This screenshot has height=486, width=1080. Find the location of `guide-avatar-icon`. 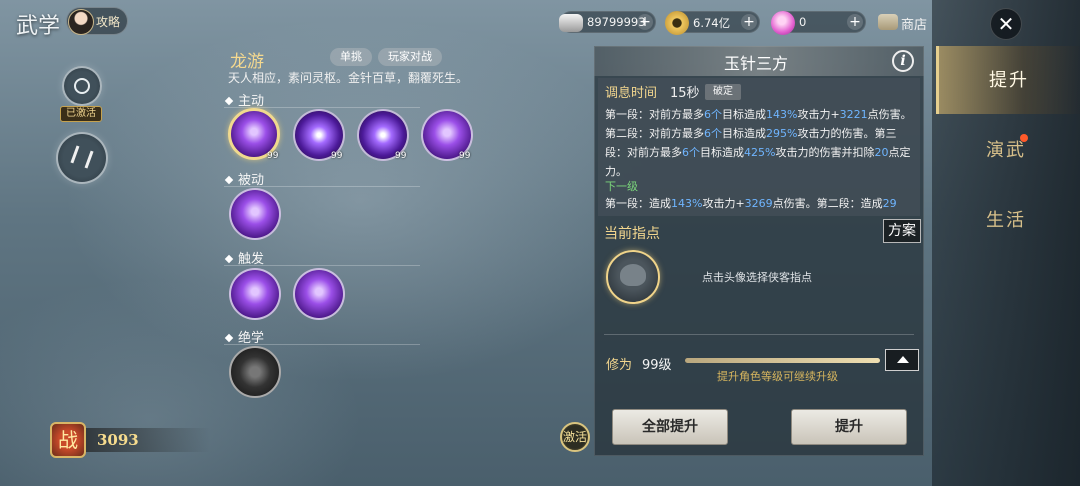

guide-avatar-icon is located at coordinates (81, 22).